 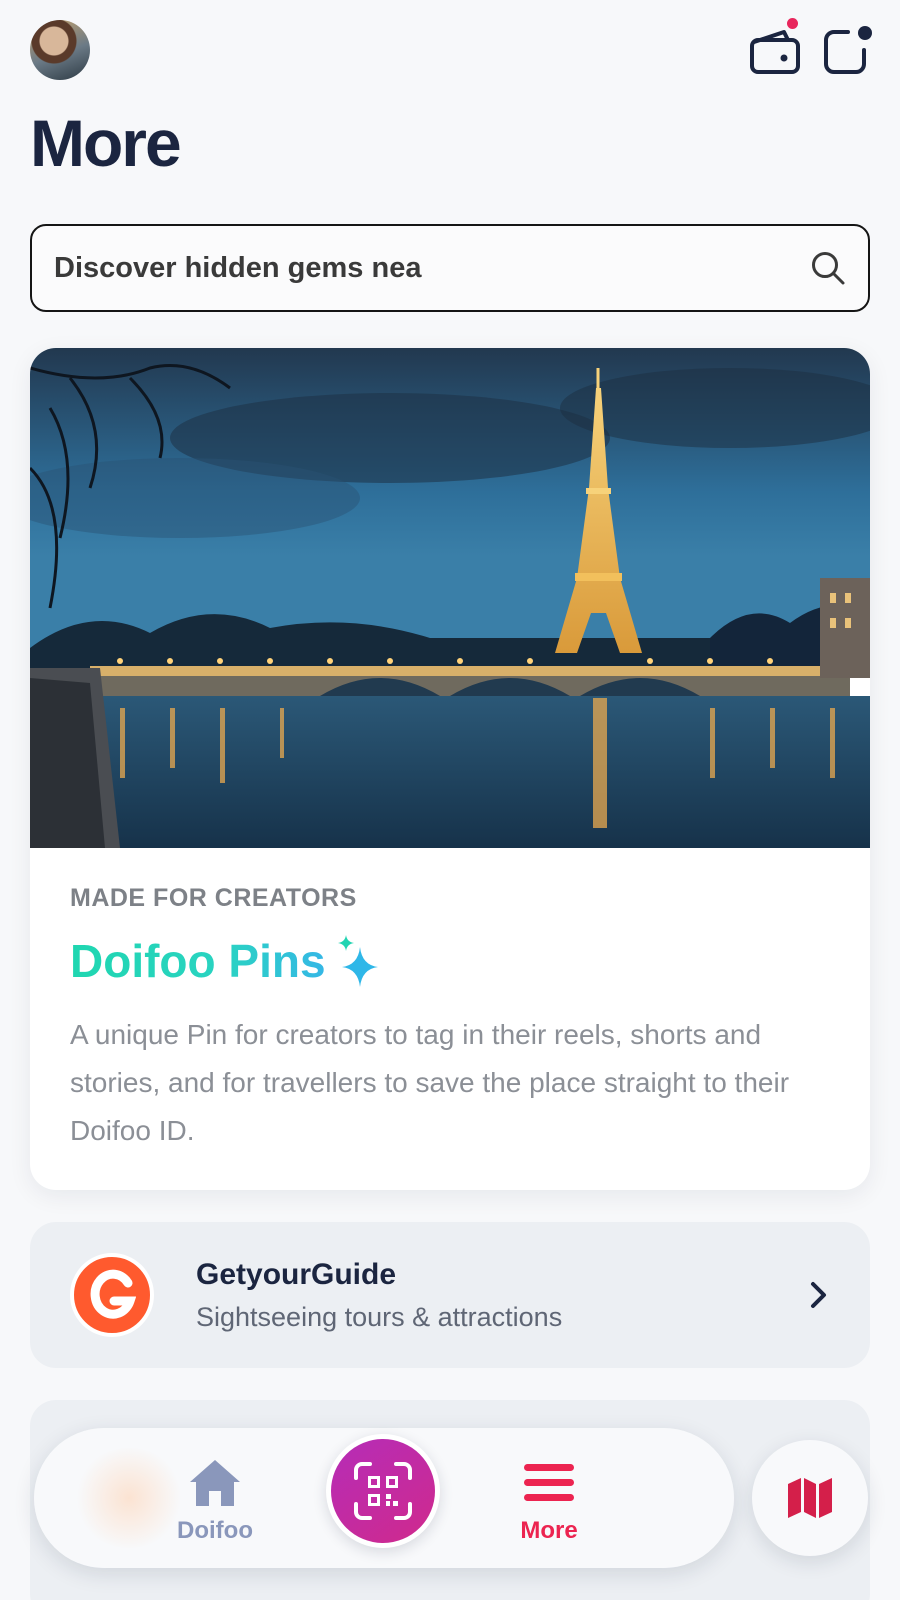 I want to click on search-bar: Discover hidden gems nea, so click(x=450, y=268).